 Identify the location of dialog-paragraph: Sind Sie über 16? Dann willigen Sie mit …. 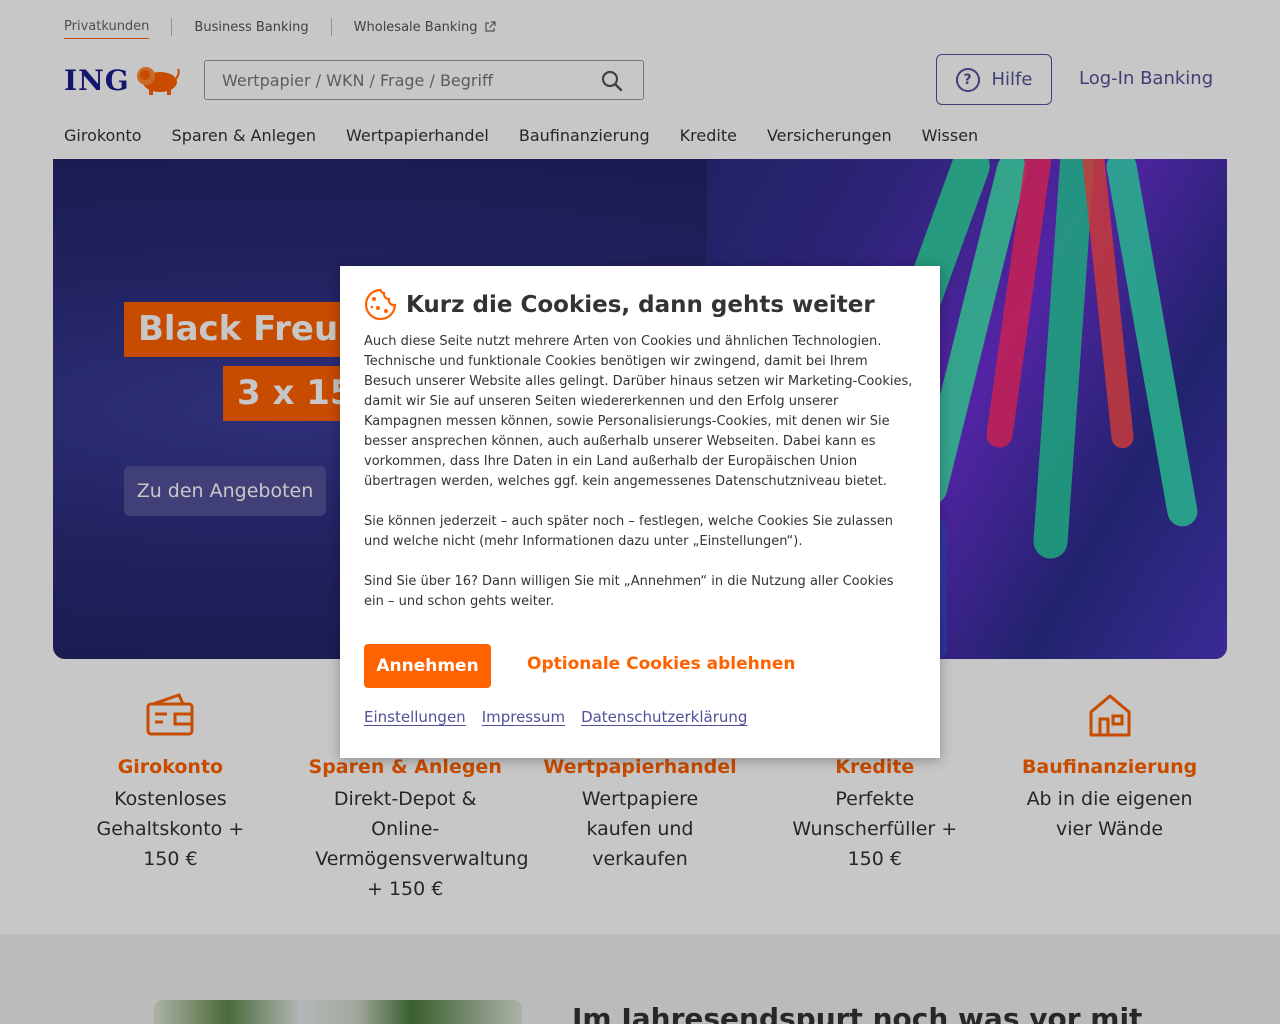
(629, 591).